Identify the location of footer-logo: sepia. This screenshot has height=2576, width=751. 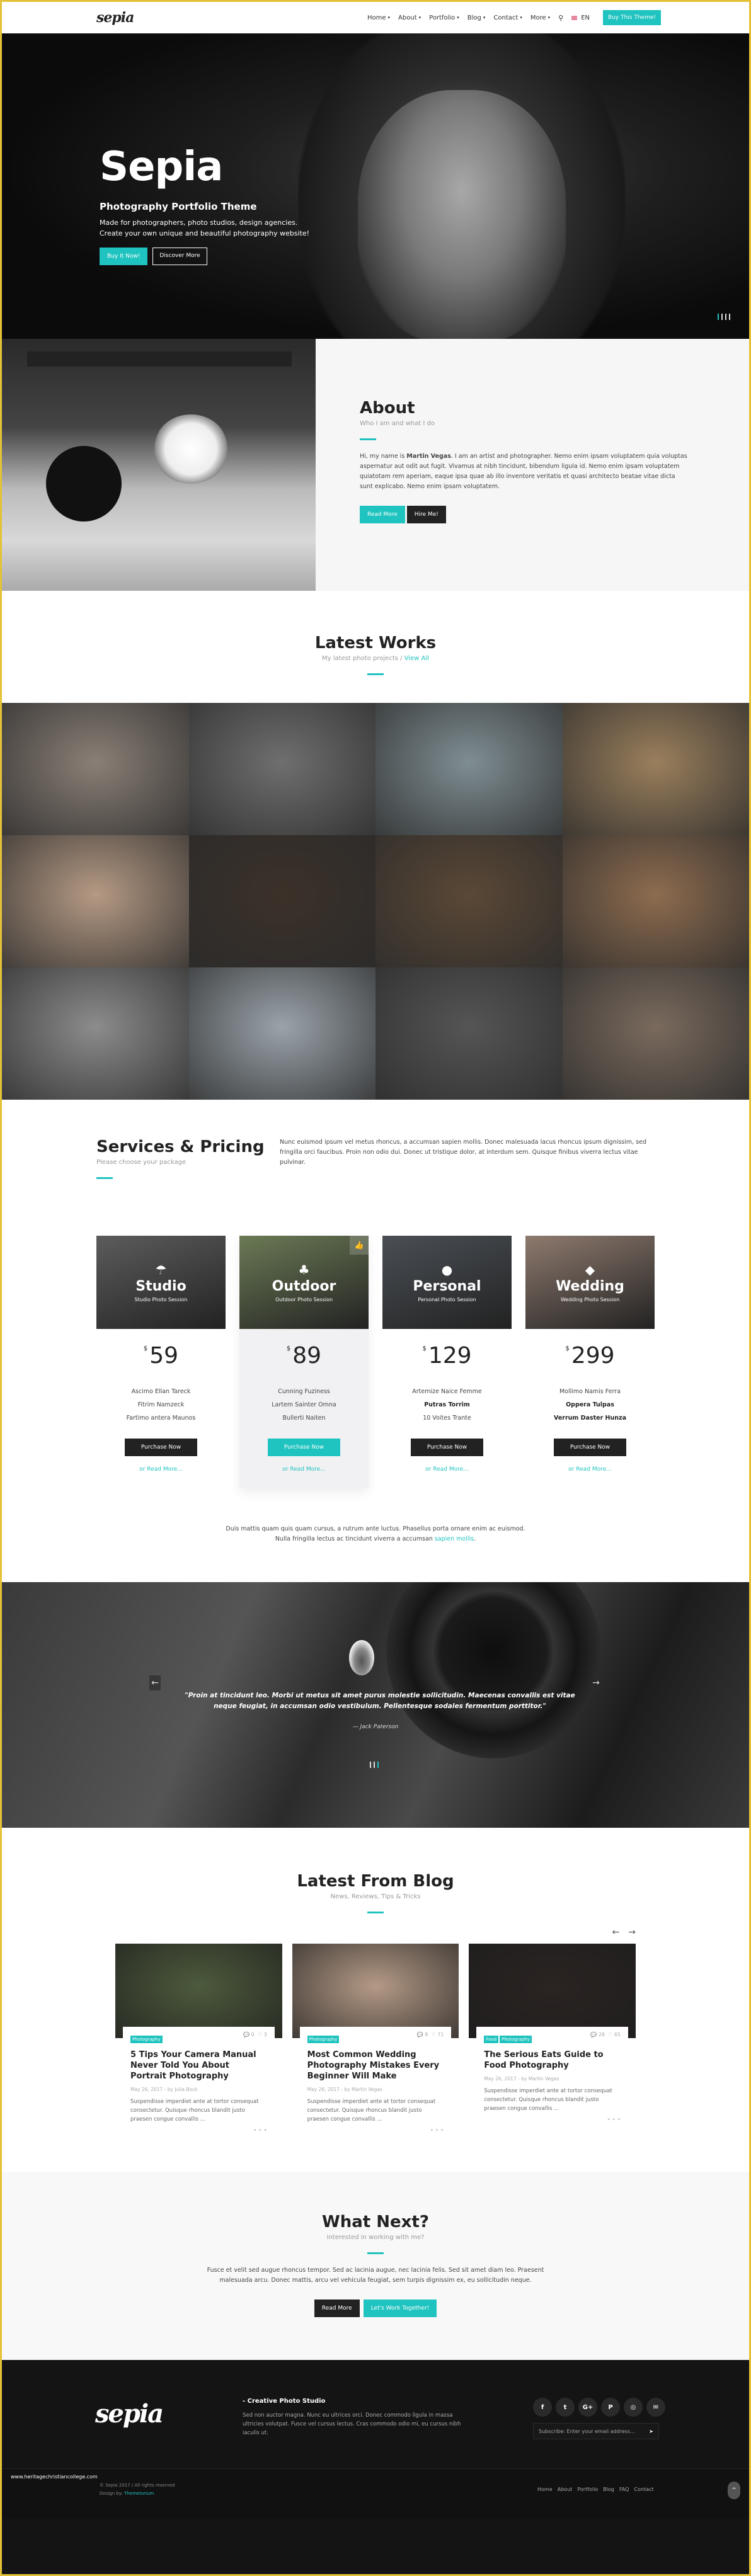
(129, 2414).